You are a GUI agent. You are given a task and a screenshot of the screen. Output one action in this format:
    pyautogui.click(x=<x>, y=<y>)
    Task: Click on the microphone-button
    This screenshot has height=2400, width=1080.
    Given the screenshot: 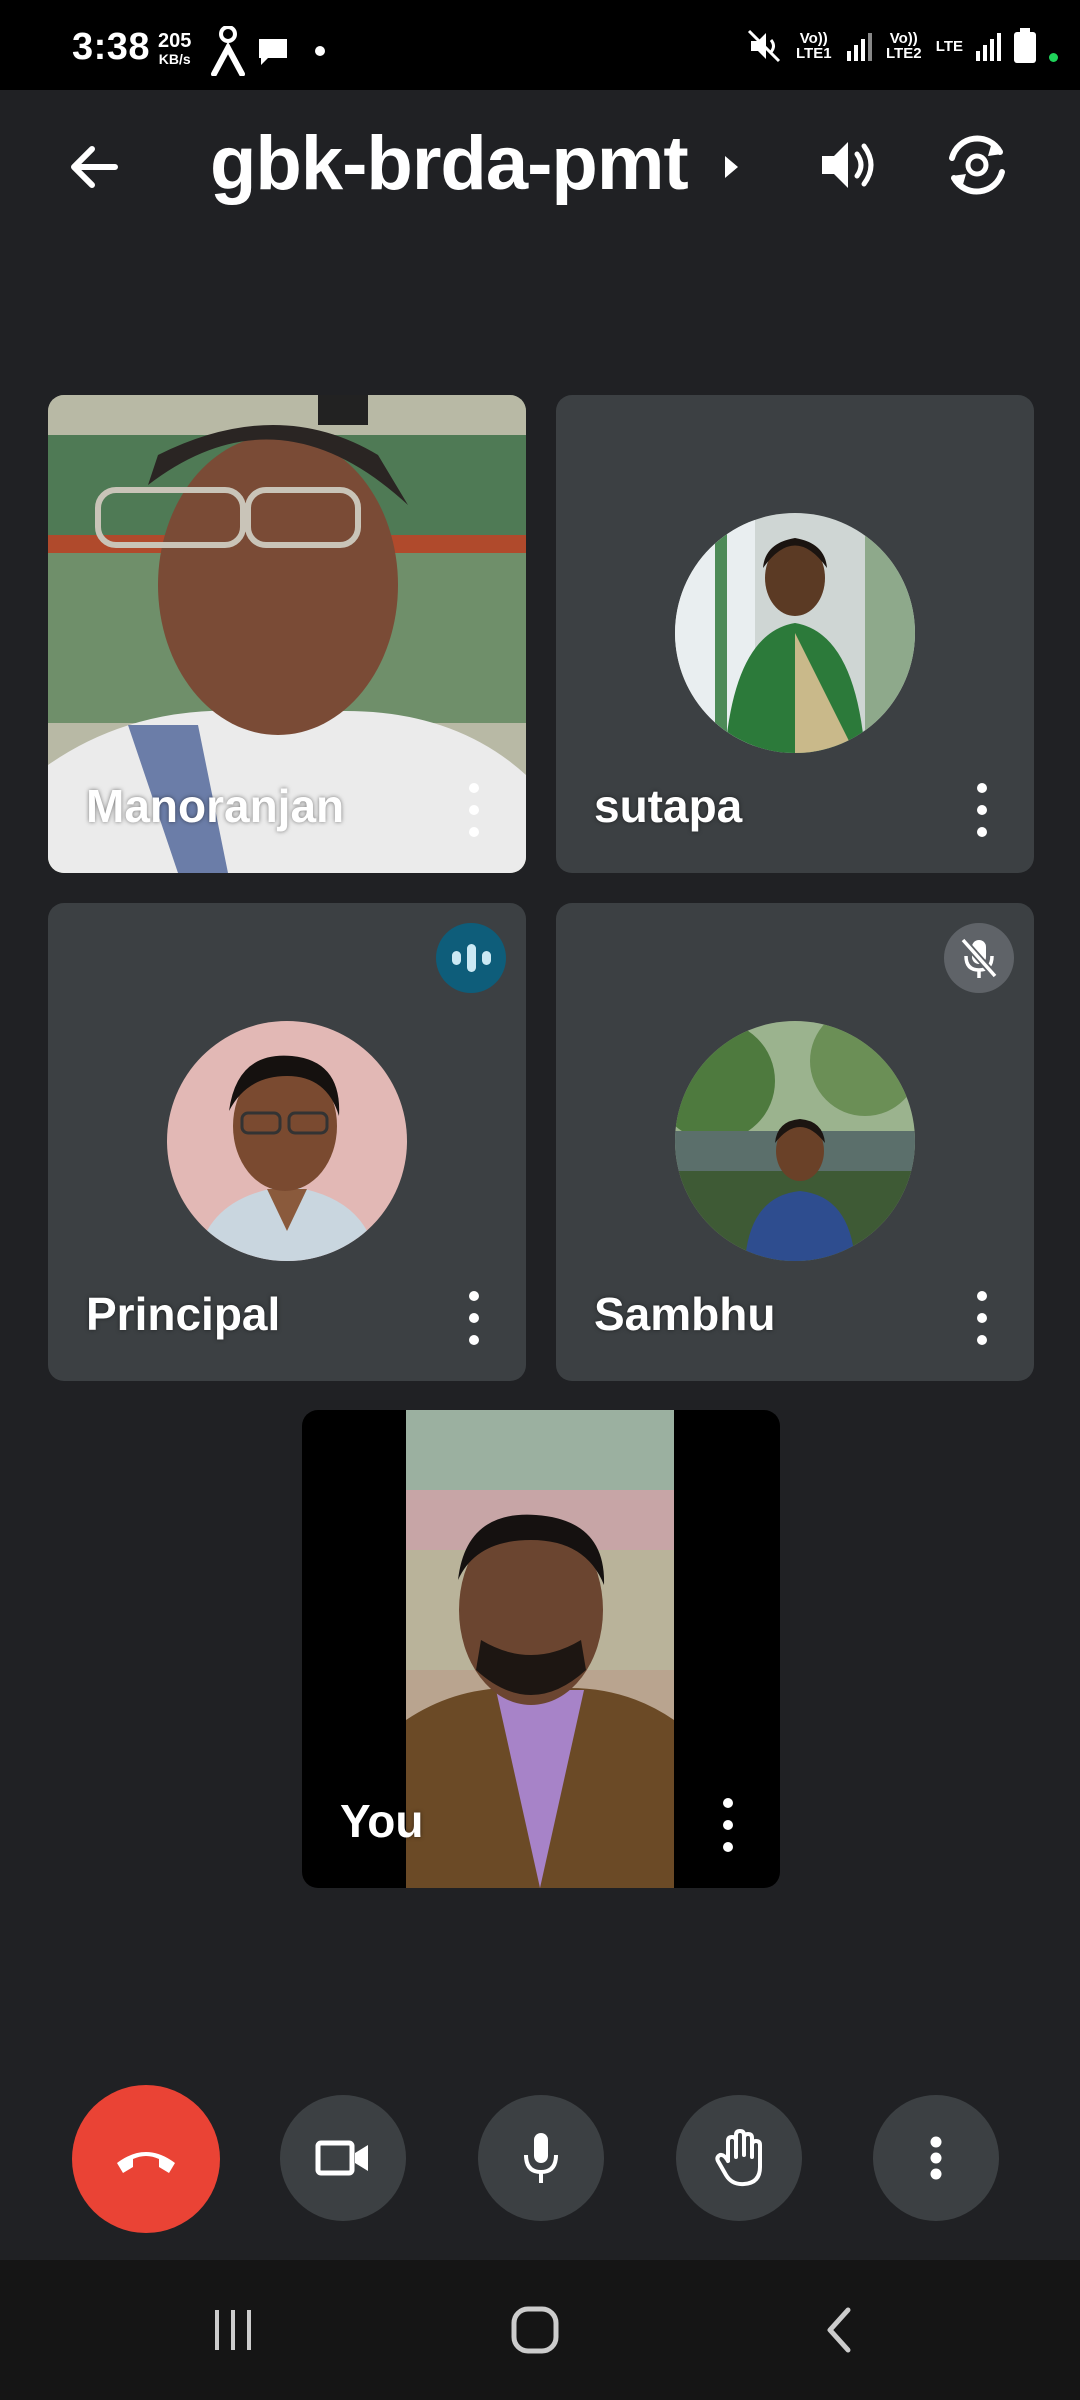 What is the action you would take?
    pyautogui.click(x=541, y=2158)
    